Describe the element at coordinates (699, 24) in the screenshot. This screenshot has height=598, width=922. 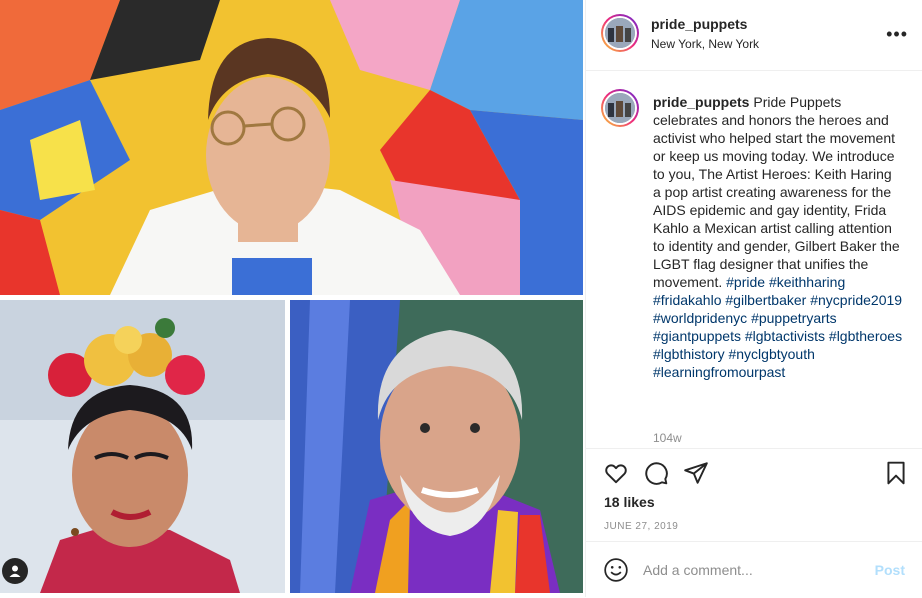
I see `header-username: pride_puppets` at that location.